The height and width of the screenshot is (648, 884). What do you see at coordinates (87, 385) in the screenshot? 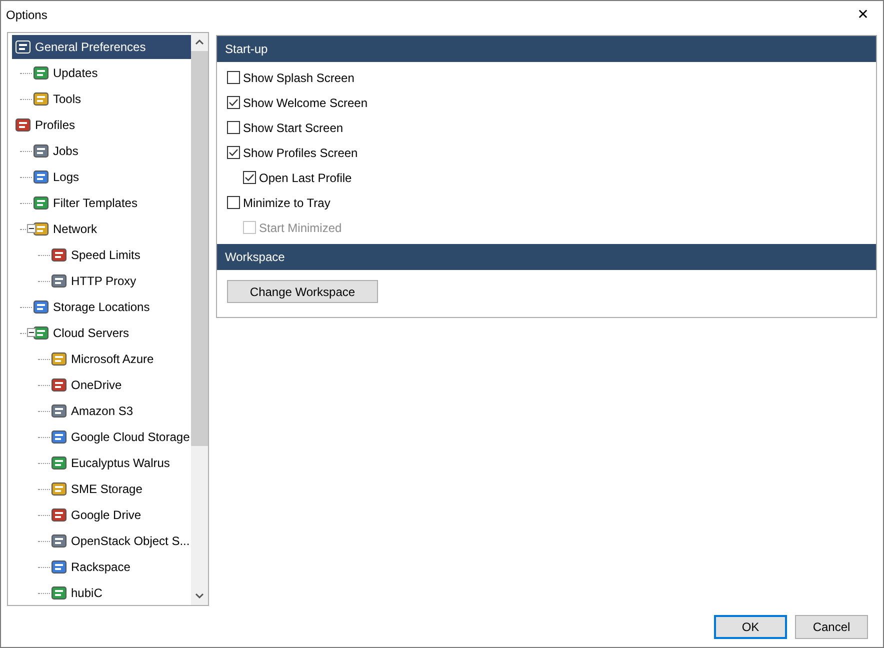
I see `tree-item: OneDrive` at bounding box center [87, 385].